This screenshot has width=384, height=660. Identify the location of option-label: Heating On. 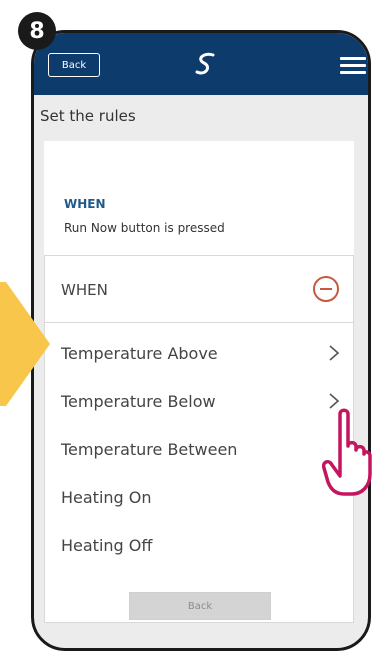
(106, 497).